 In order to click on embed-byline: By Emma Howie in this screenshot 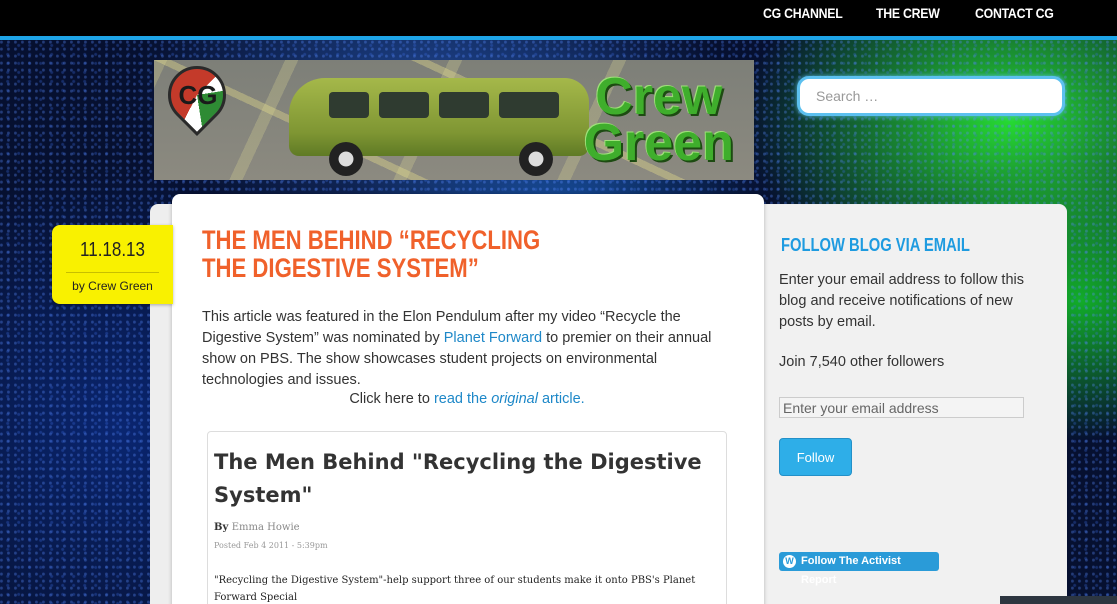, I will do `click(257, 527)`.